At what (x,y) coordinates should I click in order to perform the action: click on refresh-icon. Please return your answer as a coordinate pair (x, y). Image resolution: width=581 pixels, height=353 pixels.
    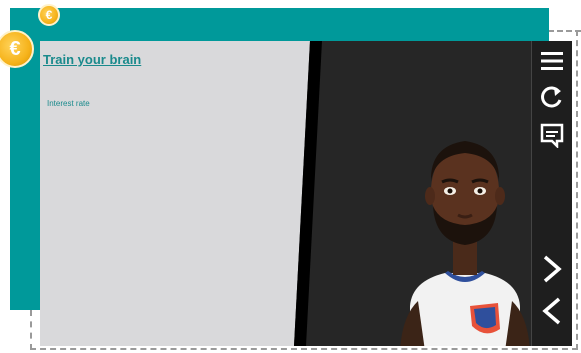
    Looking at the image, I should click on (551, 97).